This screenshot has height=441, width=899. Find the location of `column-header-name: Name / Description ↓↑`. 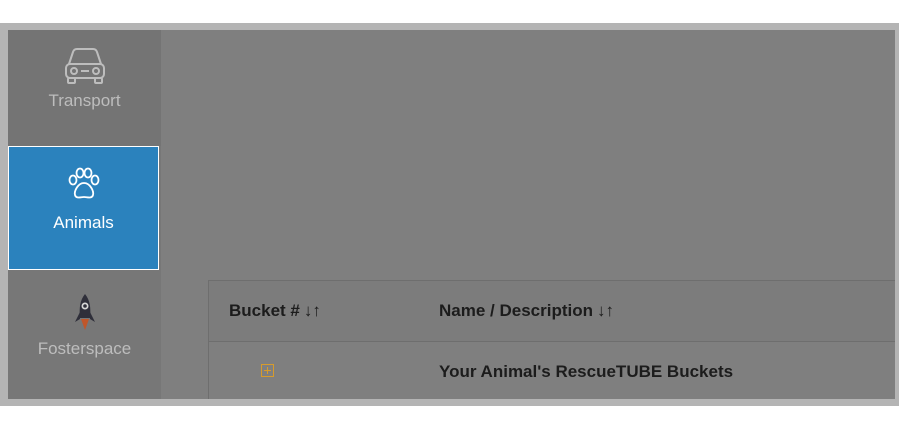

column-header-name: Name / Description ↓↑ is located at coordinates (526, 311).